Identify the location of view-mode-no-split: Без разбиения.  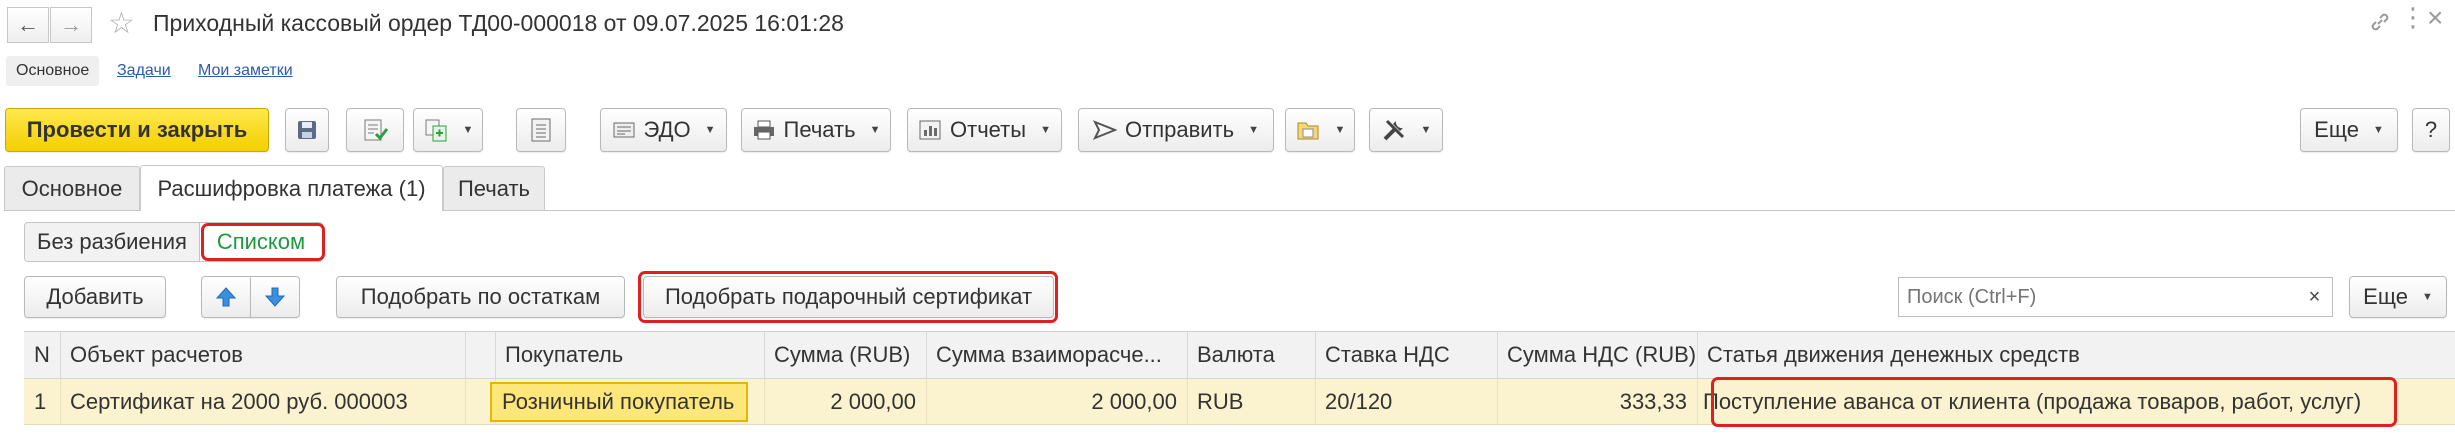
(112, 242).